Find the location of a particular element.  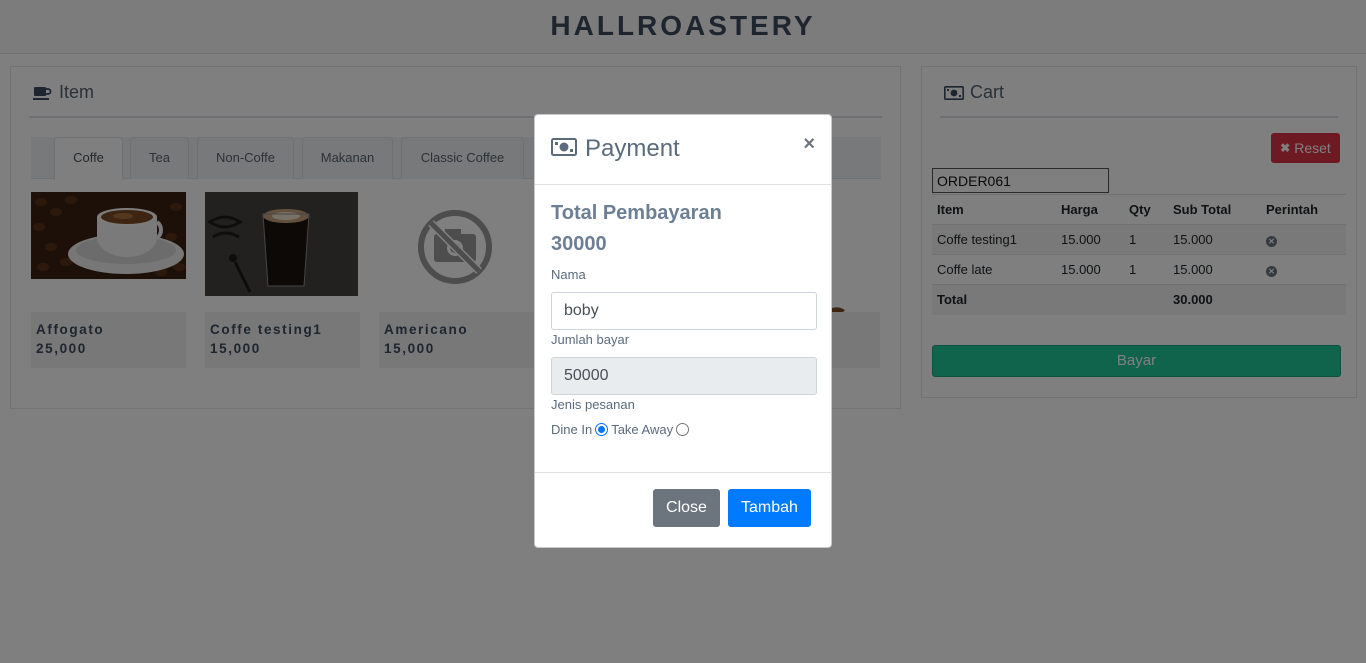

total-payment-value: 30000 is located at coordinates (579, 244).